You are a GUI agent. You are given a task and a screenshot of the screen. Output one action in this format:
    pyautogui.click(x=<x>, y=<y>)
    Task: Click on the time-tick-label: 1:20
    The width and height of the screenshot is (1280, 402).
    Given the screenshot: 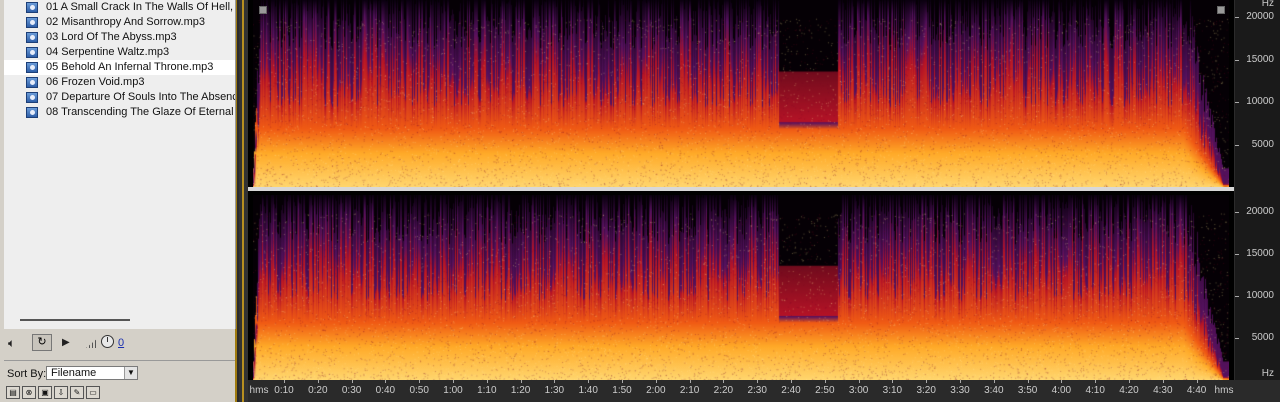 What is the action you would take?
    pyautogui.click(x=520, y=390)
    